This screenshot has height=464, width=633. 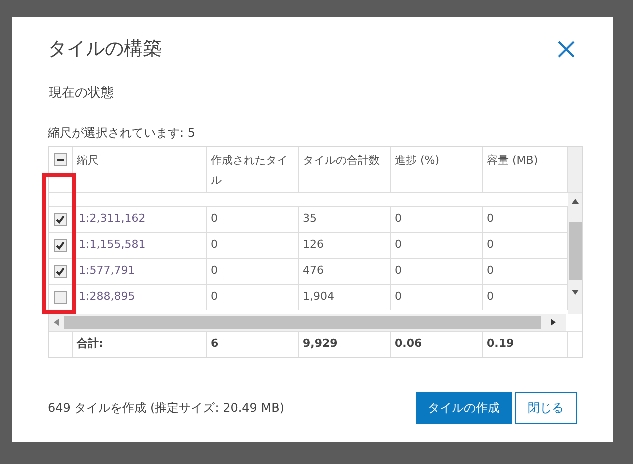 What do you see at coordinates (345, 219) in the screenshot?
I see `table-cell: 35` at bounding box center [345, 219].